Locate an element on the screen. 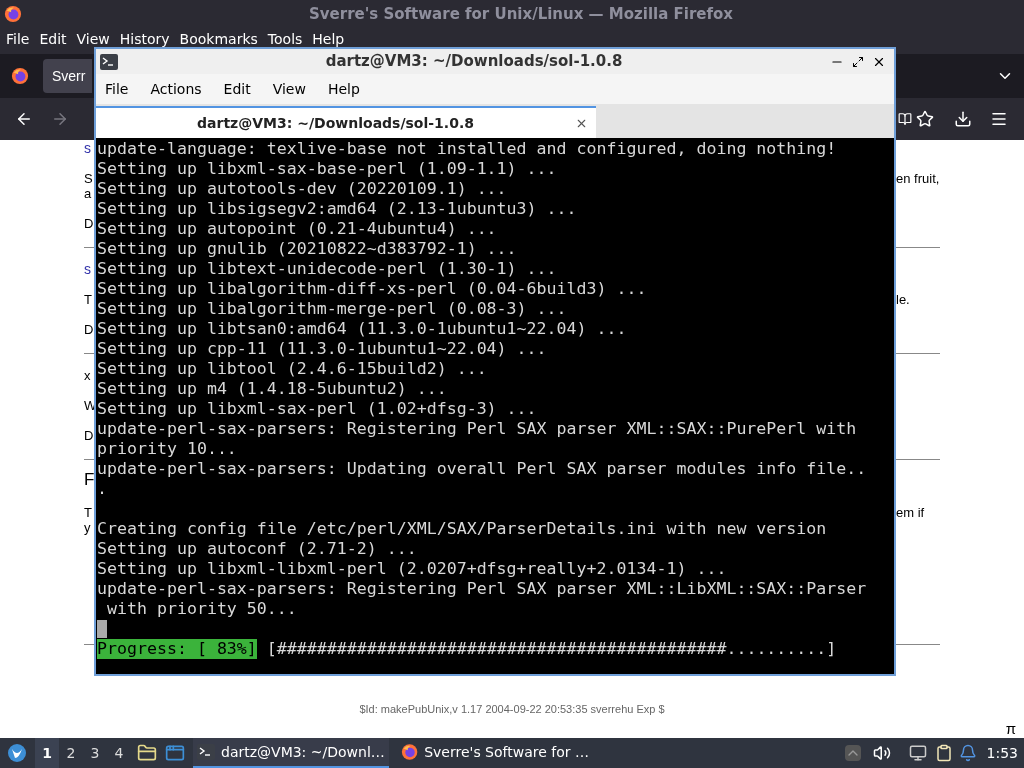  menu-item: Actions is located at coordinates (176, 89).